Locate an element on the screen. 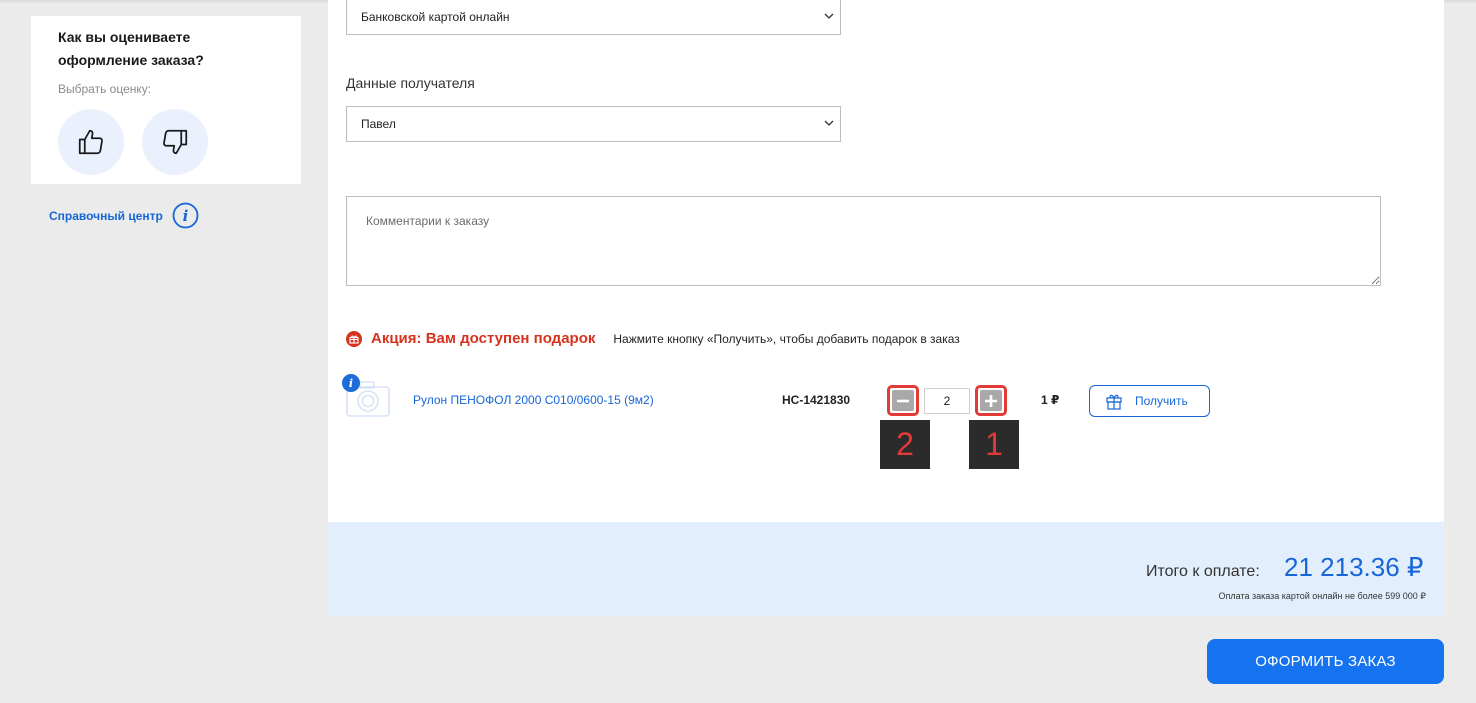  recipient-value: Павел is located at coordinates (378, 124).